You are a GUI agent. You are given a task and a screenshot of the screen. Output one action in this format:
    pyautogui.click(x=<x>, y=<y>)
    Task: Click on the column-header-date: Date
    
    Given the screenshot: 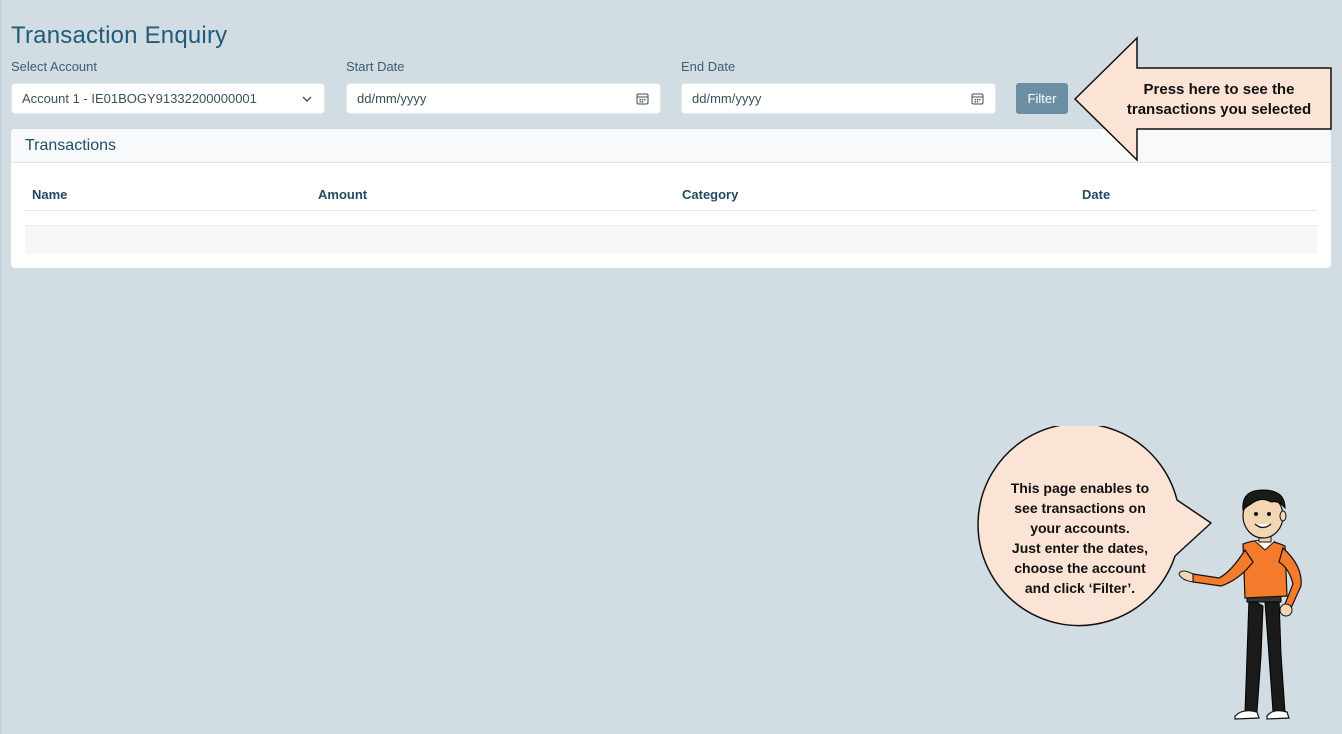 What is the action you would take?
    pyautogui.click(x=1096, y=194)
    